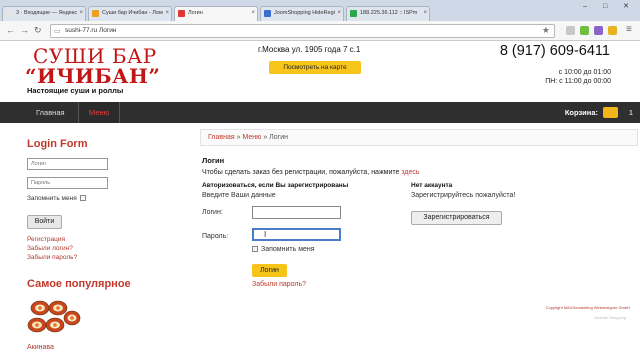  What do you see at coordinates (581, 112) in the screenshot?
I see `cart-label: Корзина:` at bounding box center [581, 112].